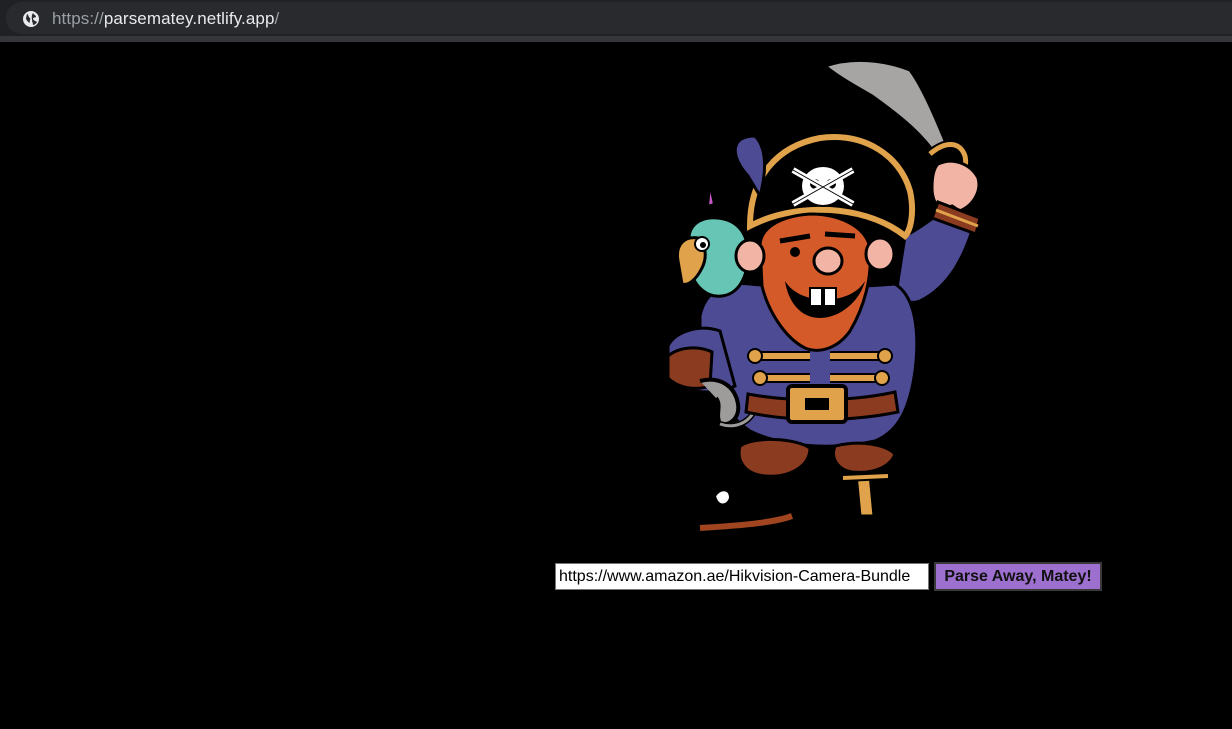 The width and height of the screenshot is (1232, 729). Describe the element at coordinates (31, 19) in the screenshot. I see `globe-icon` at that location.